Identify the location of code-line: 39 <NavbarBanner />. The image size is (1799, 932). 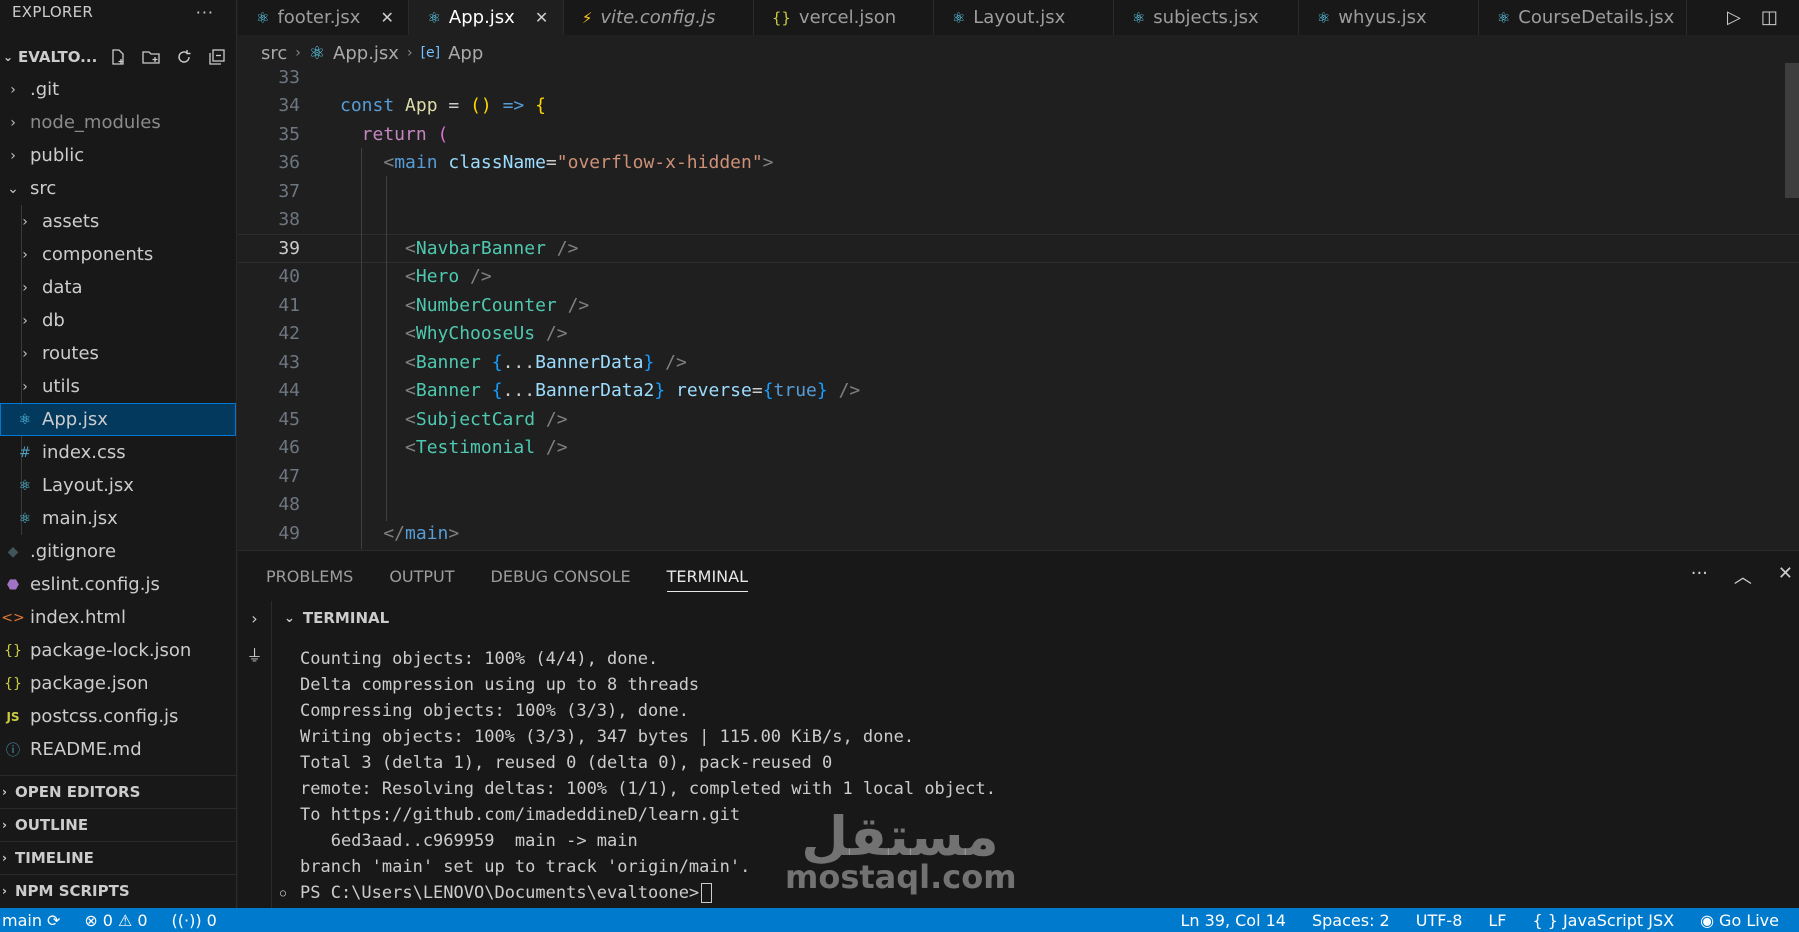
(1018, 248).